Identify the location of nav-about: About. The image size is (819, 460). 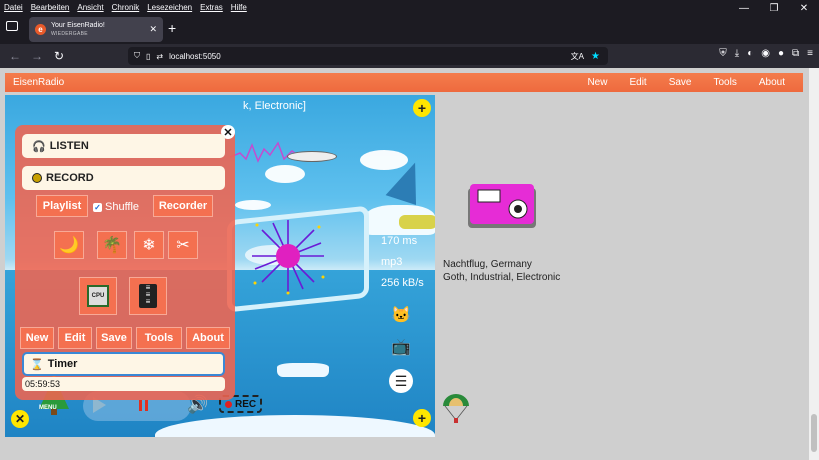
(772, 82).